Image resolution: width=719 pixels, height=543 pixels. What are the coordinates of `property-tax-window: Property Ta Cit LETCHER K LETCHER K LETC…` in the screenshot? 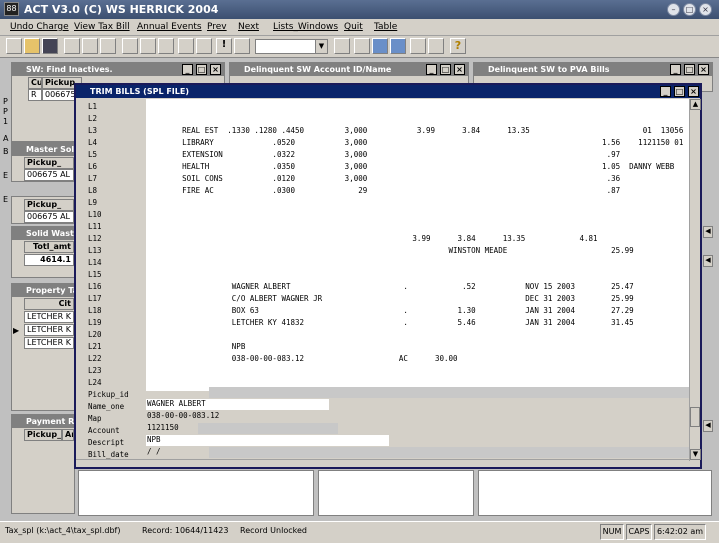 It's located at (43, 347).